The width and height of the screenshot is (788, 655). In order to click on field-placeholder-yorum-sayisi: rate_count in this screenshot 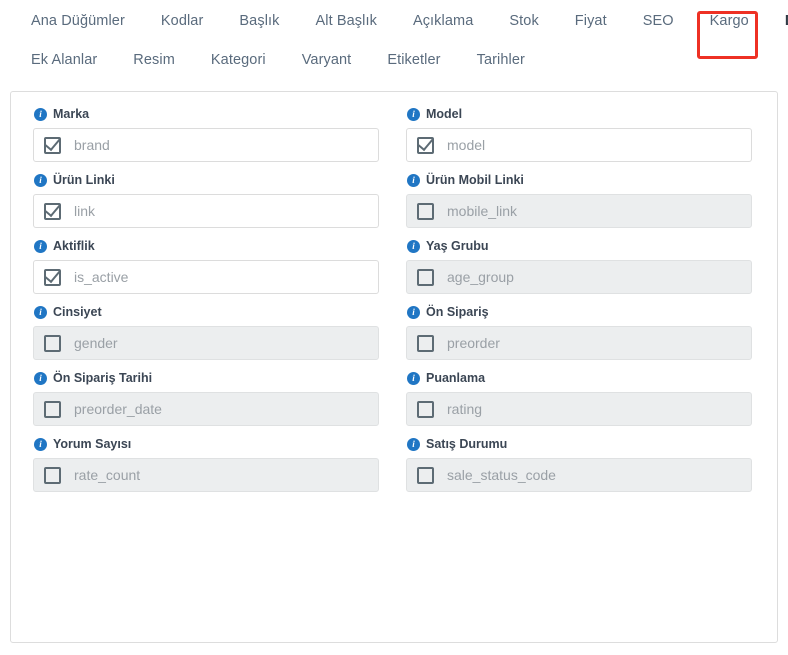, I will do `click(107, 475)`.